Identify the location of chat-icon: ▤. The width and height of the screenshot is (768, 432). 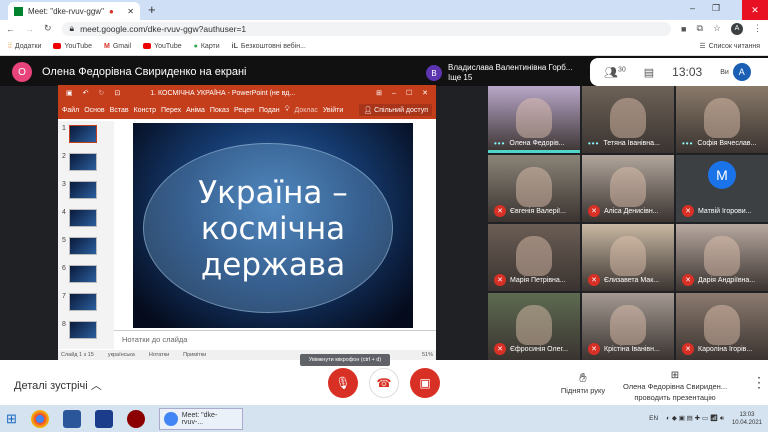
(649, 72).